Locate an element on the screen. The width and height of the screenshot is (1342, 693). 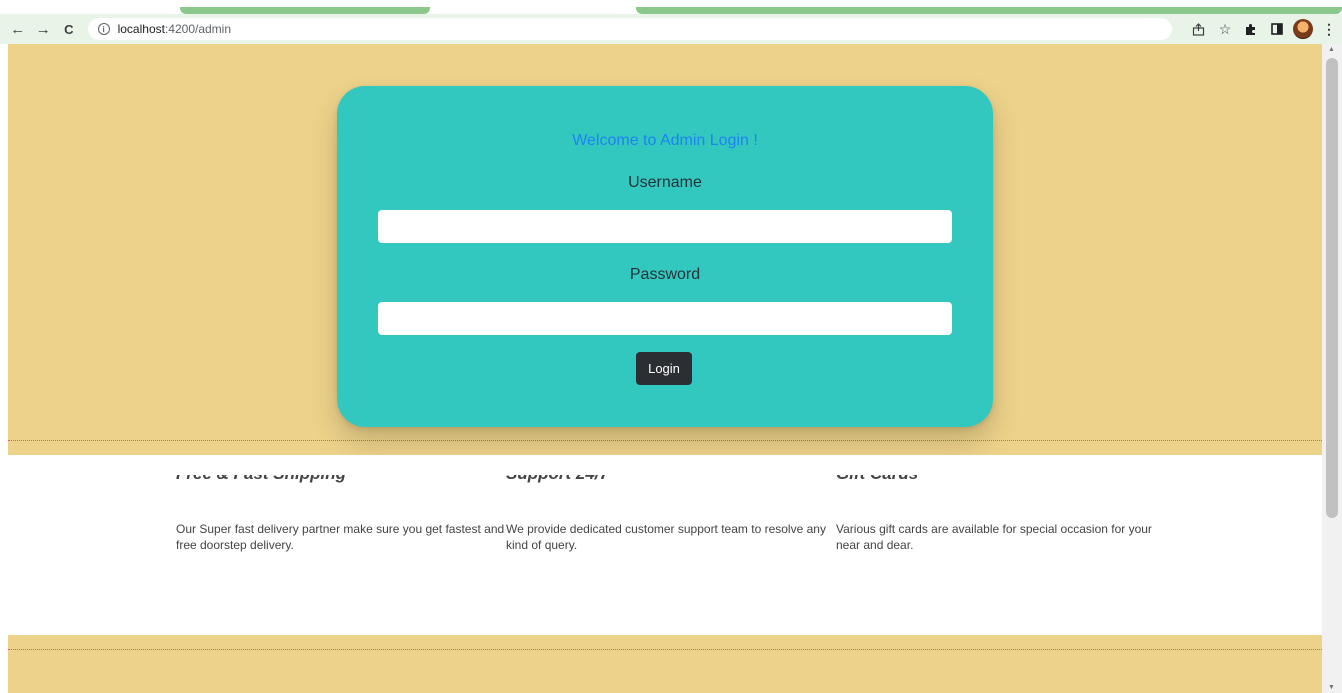
browser-toolbar: ← → C i localhost:4200/admin ☆ ⋮ is located at coordinates (671, 29).